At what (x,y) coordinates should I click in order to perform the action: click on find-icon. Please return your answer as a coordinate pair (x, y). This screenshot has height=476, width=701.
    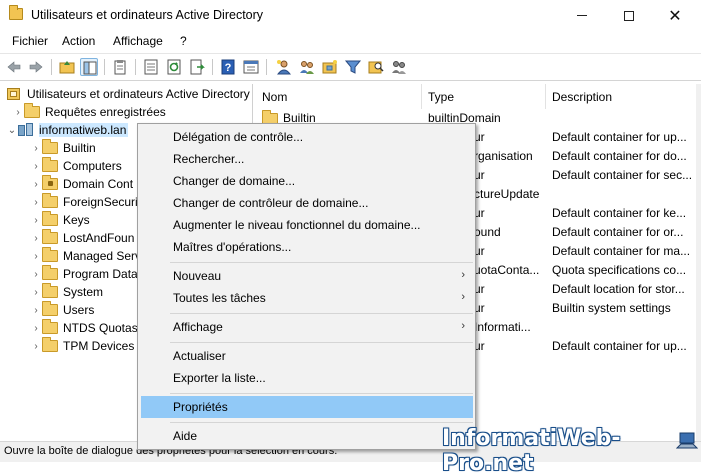
    Looking at the image, I should click on (376, 67).